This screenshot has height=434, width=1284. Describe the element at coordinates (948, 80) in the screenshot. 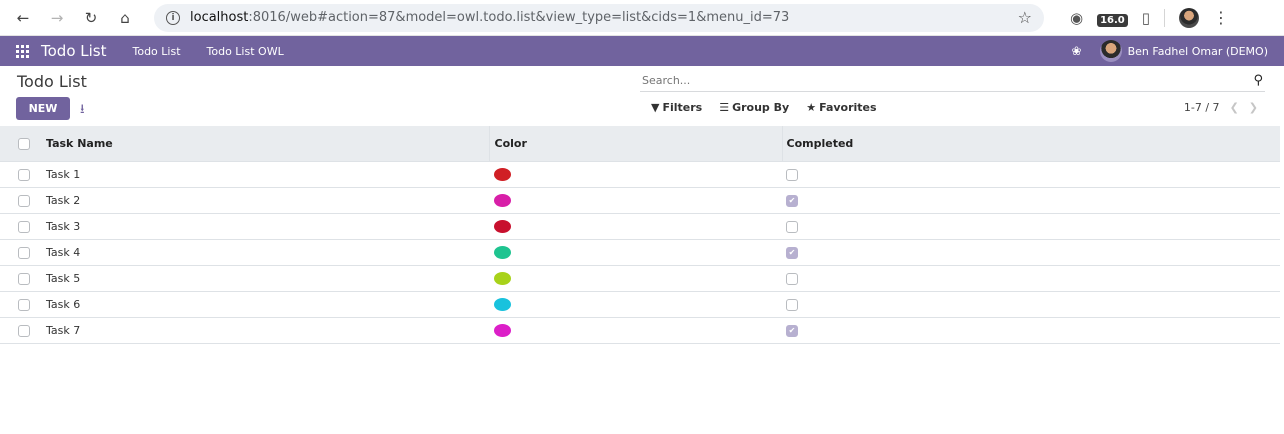

I see `search-input` at that location.